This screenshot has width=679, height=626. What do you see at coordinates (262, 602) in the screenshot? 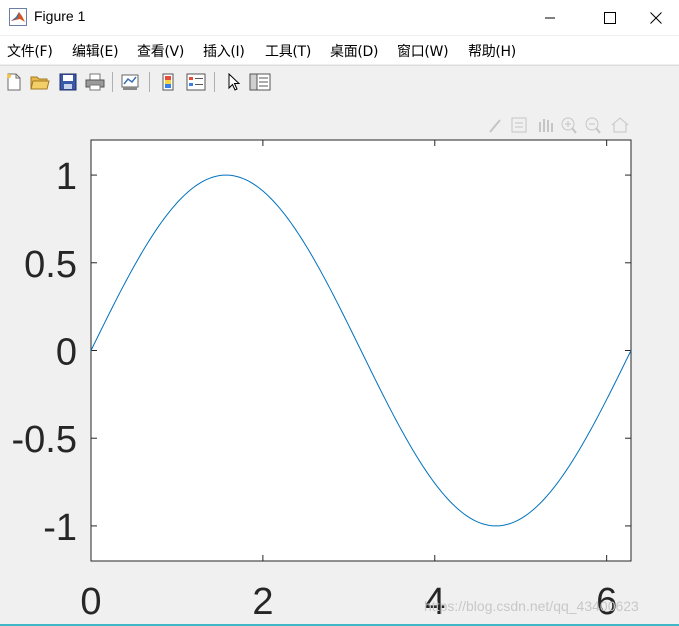
I see `x-tick-label: 2` at bounding box center [262, 602].